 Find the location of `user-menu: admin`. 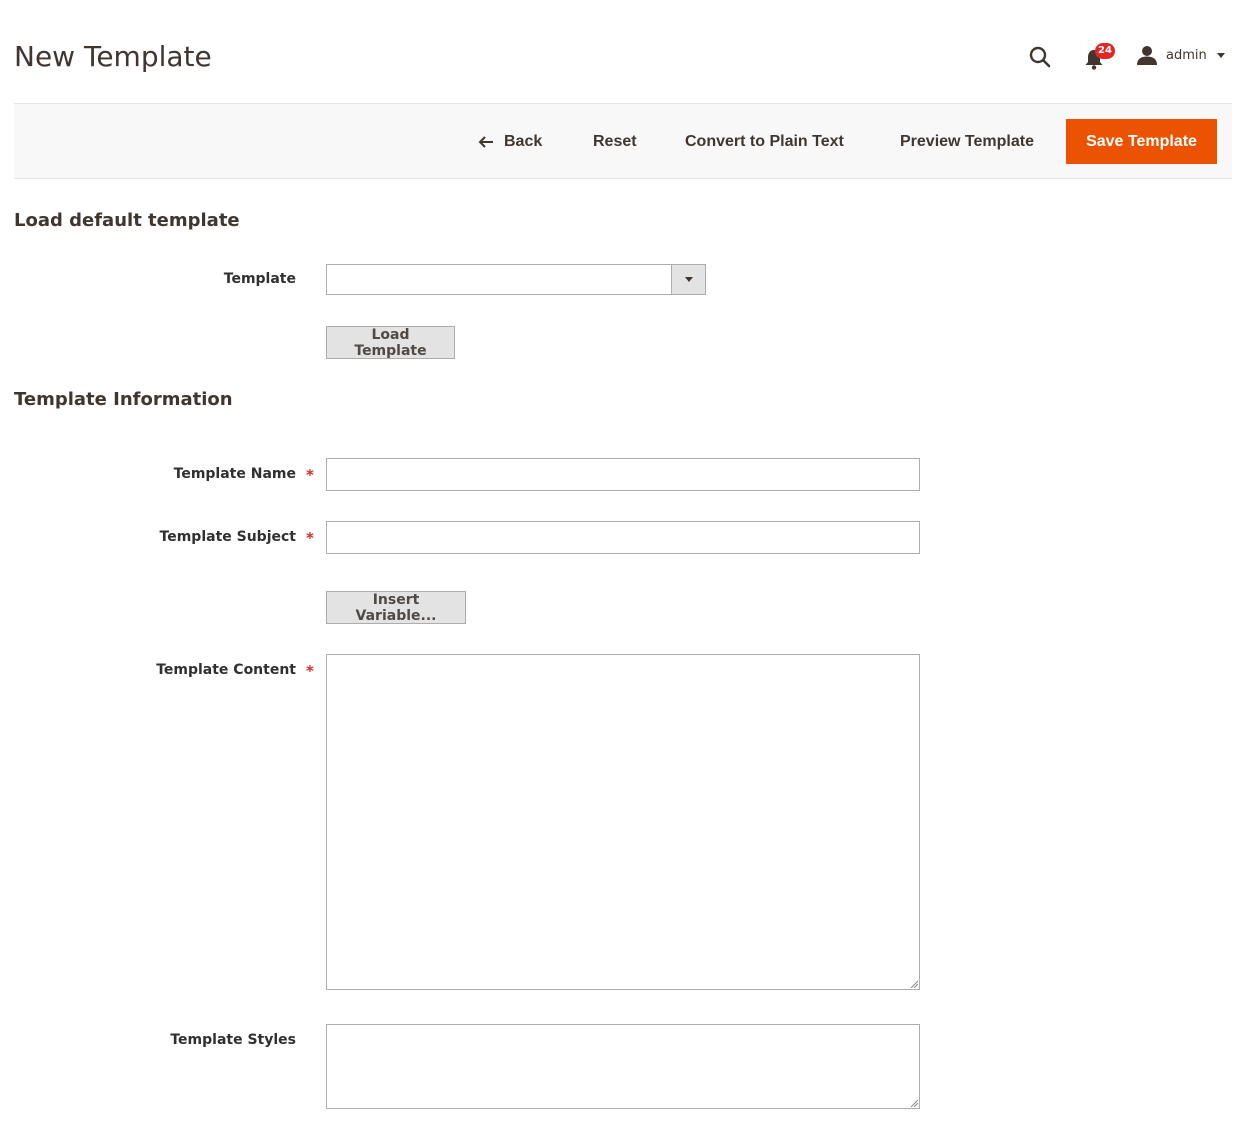

user-menu: admin is located at coordinates (1180, 55).